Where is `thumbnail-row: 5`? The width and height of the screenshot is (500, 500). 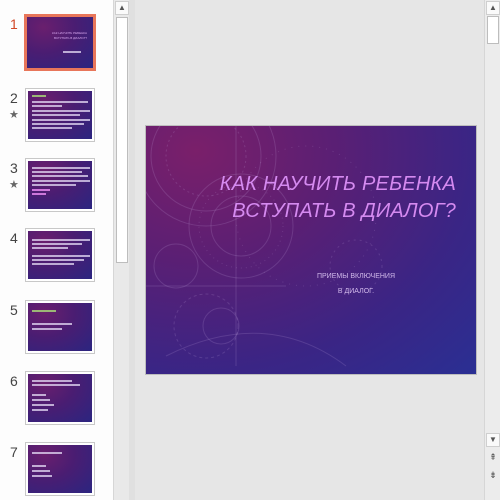 thumbnail-row: 5 is located at coordinates (56, 335).